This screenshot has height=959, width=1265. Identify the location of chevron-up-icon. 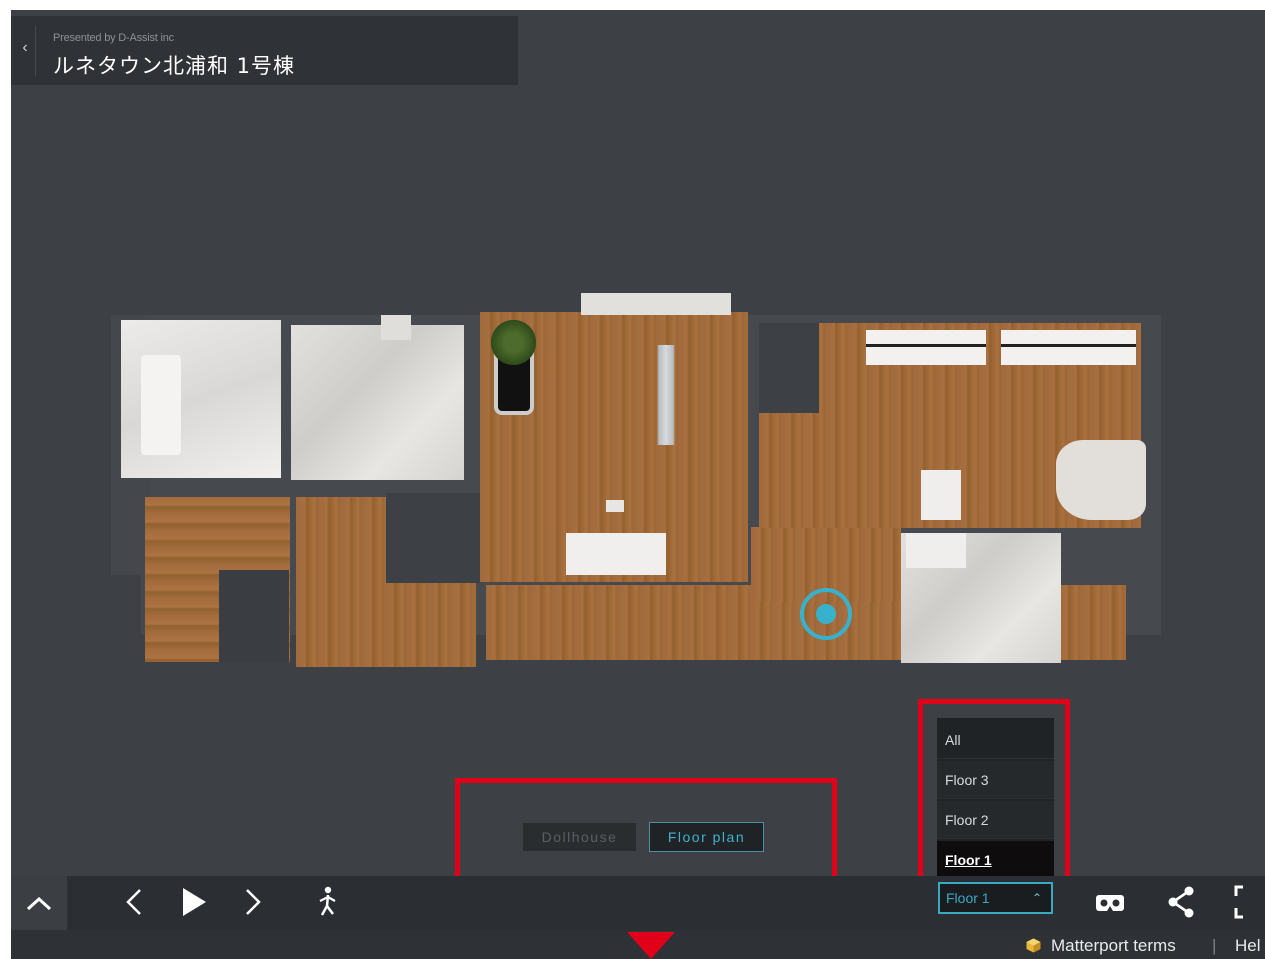
(39, 903).